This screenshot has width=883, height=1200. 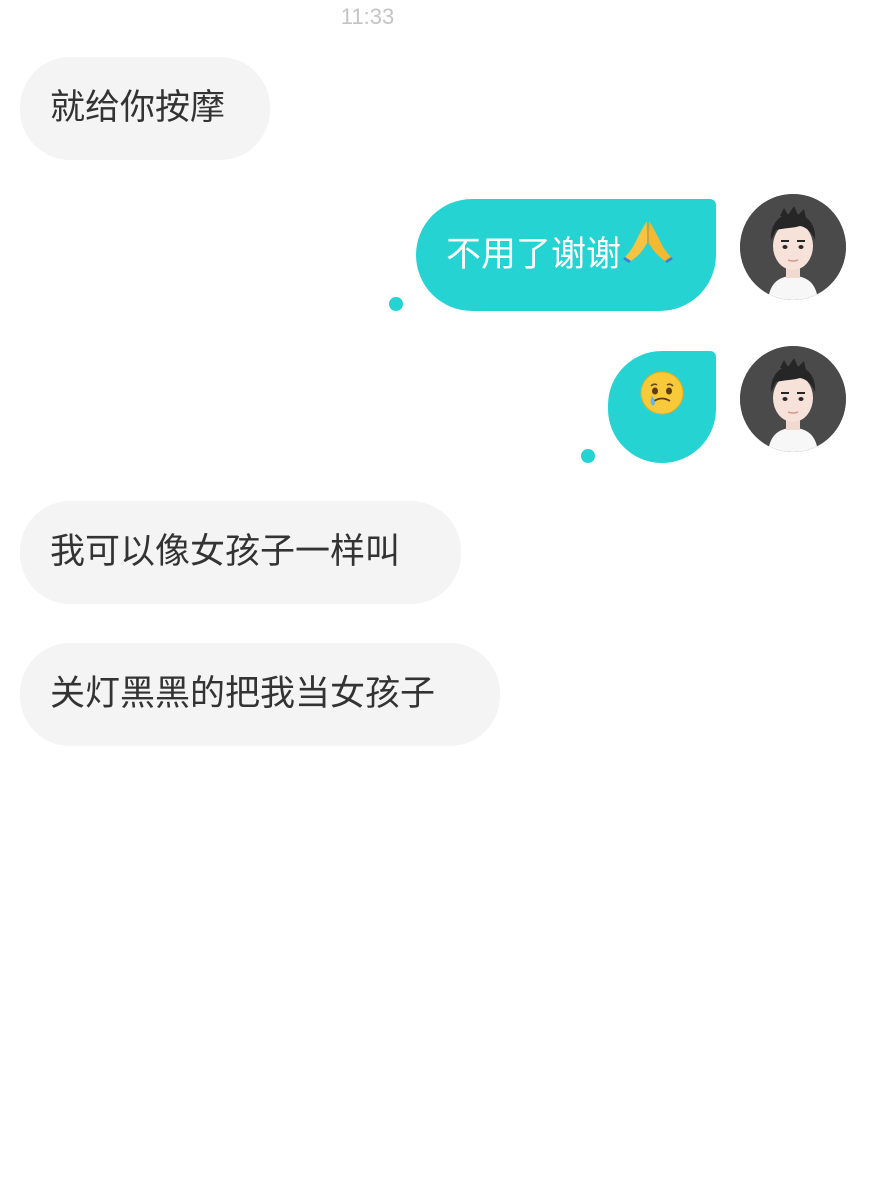 I want to click on message-text: 不用了谢谢, so click(x=534, y=255).